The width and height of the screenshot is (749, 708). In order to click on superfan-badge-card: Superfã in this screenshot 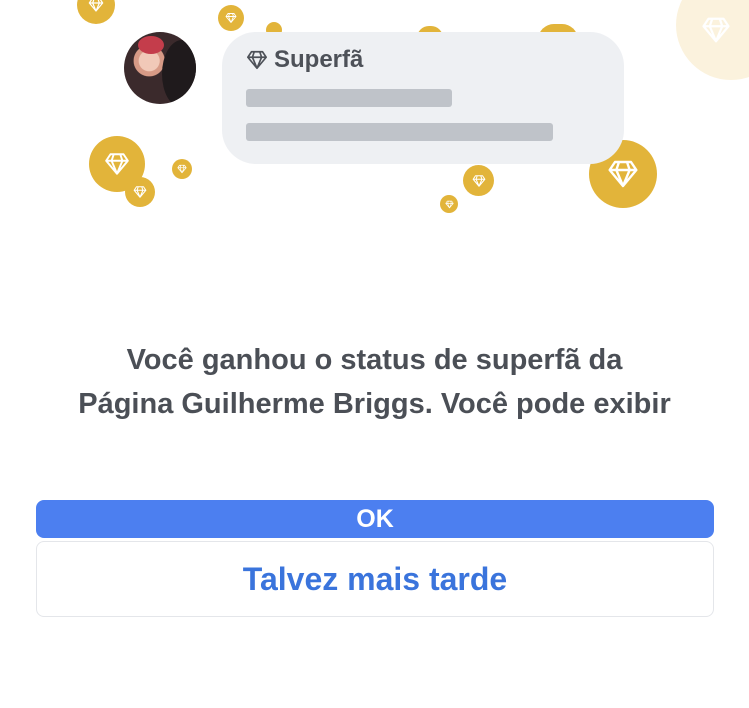, I will do `click(423, 98)`.